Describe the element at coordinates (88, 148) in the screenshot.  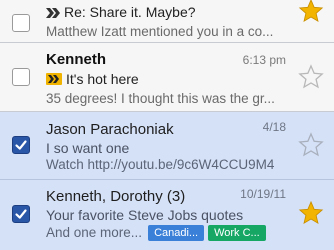
I see `message-subject: I so want one` at that location.